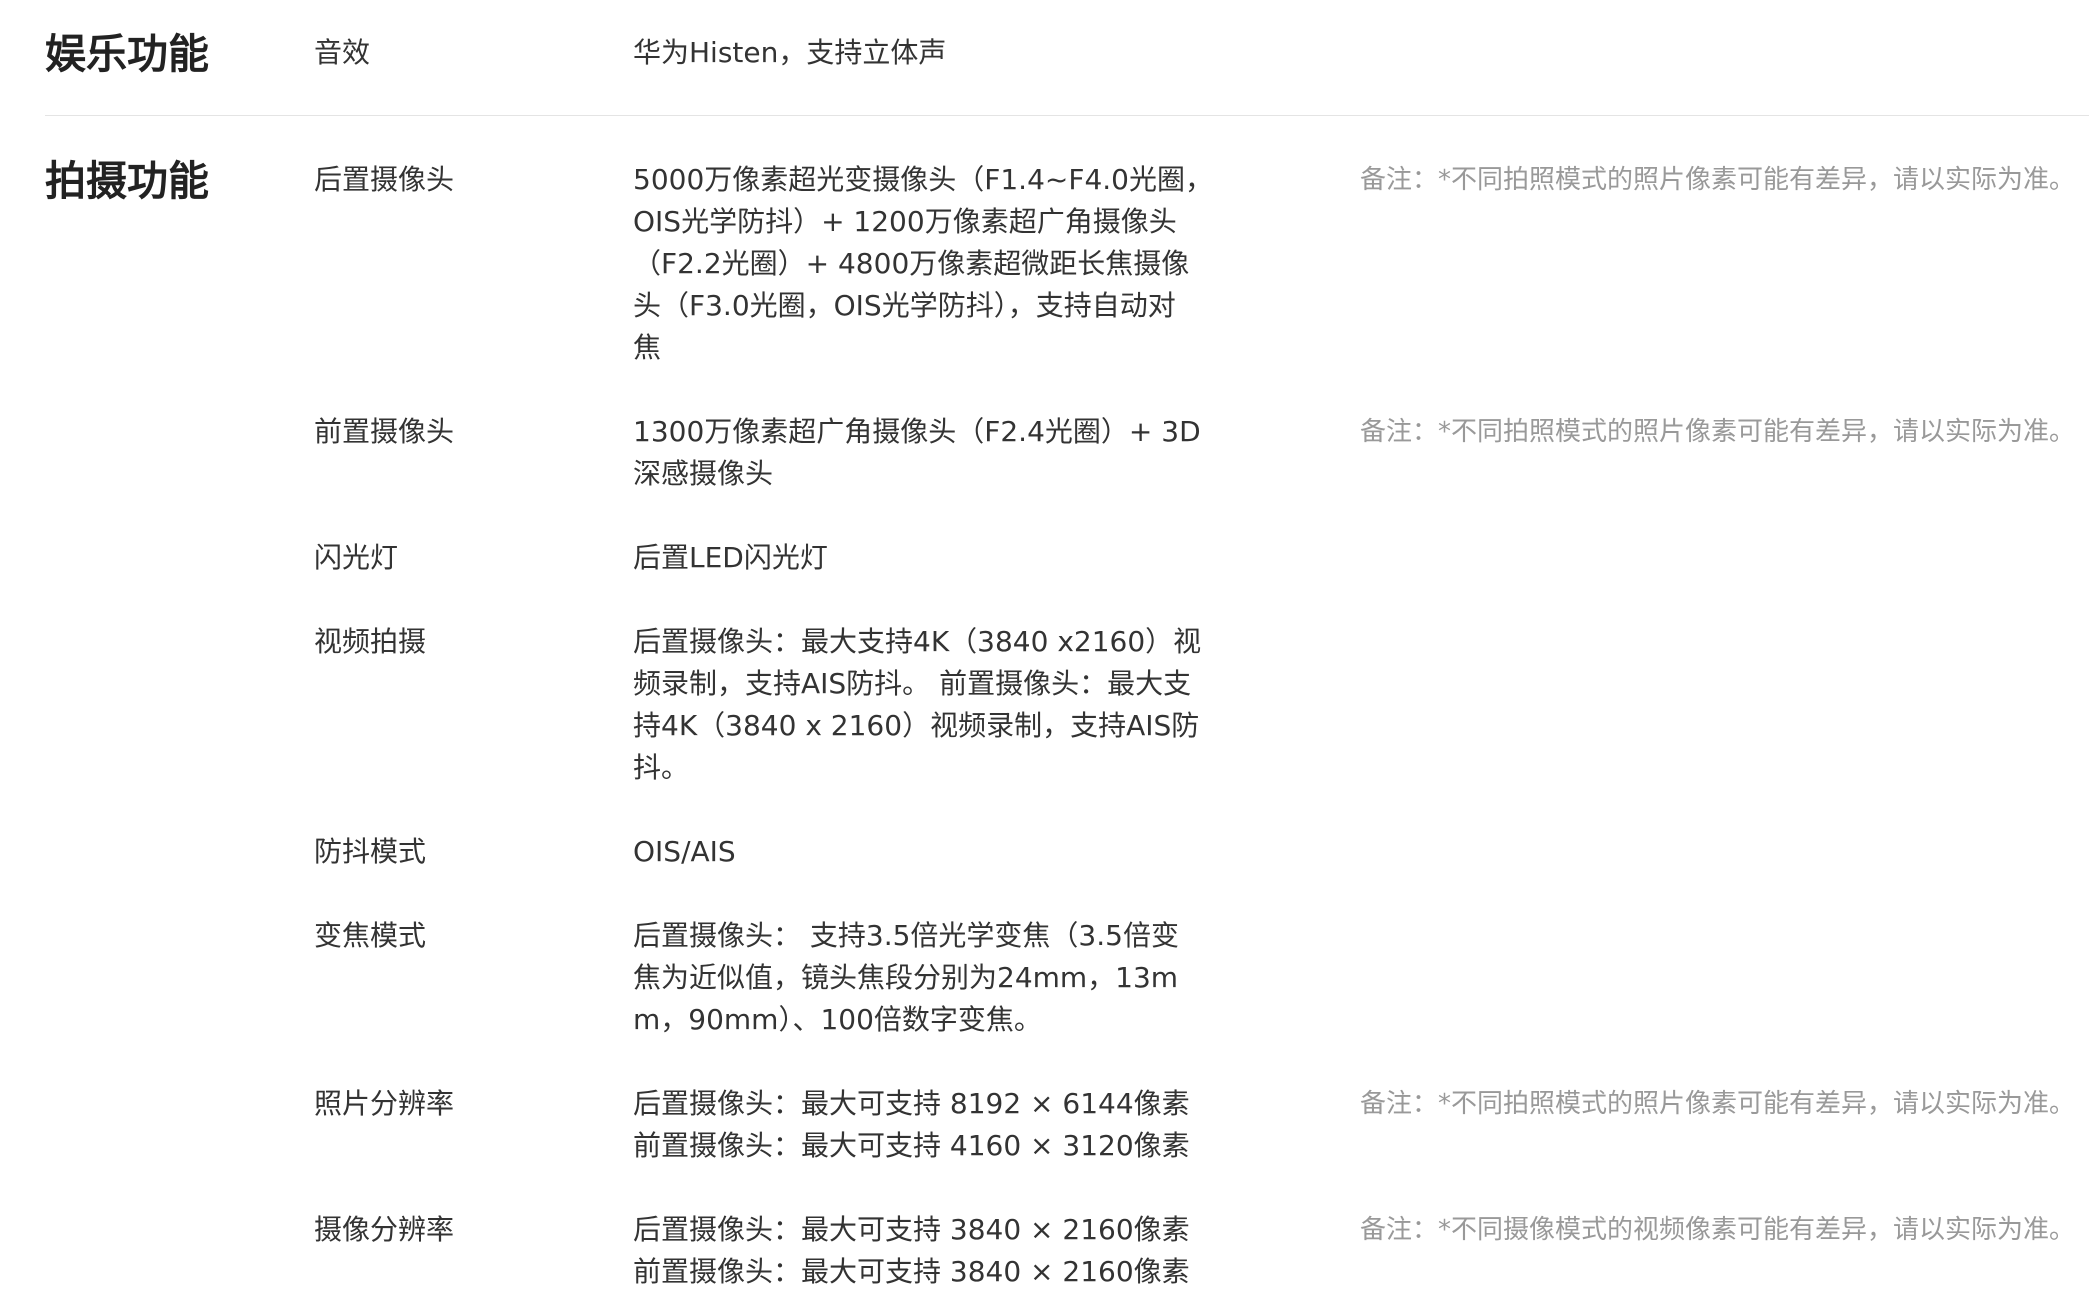 The height and width of the screenshot is (1305, 2089). Describe the element at coordinates (911, 1229) in the screenshot. I see `spec-value-line: 后置摄像头：最大可支持 3840 × 2160像素` at that location.